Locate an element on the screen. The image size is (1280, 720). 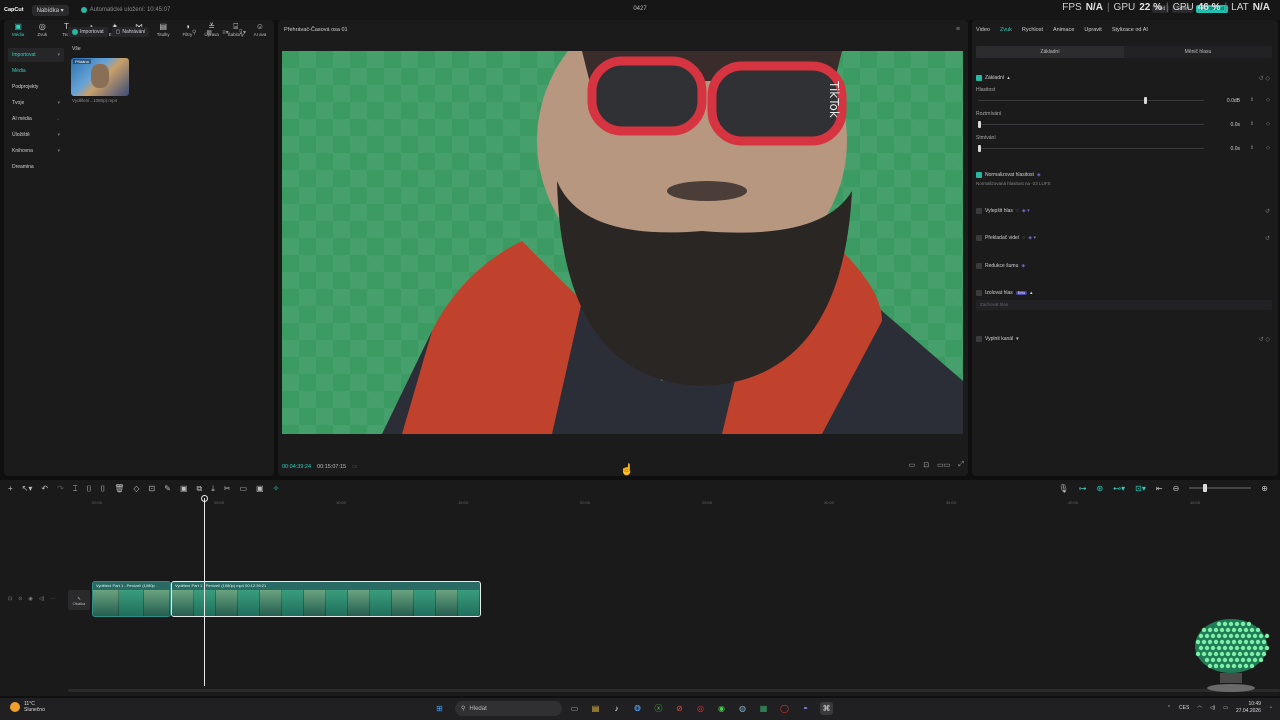
import-button: Importovat is located at coordinates (88, 32).